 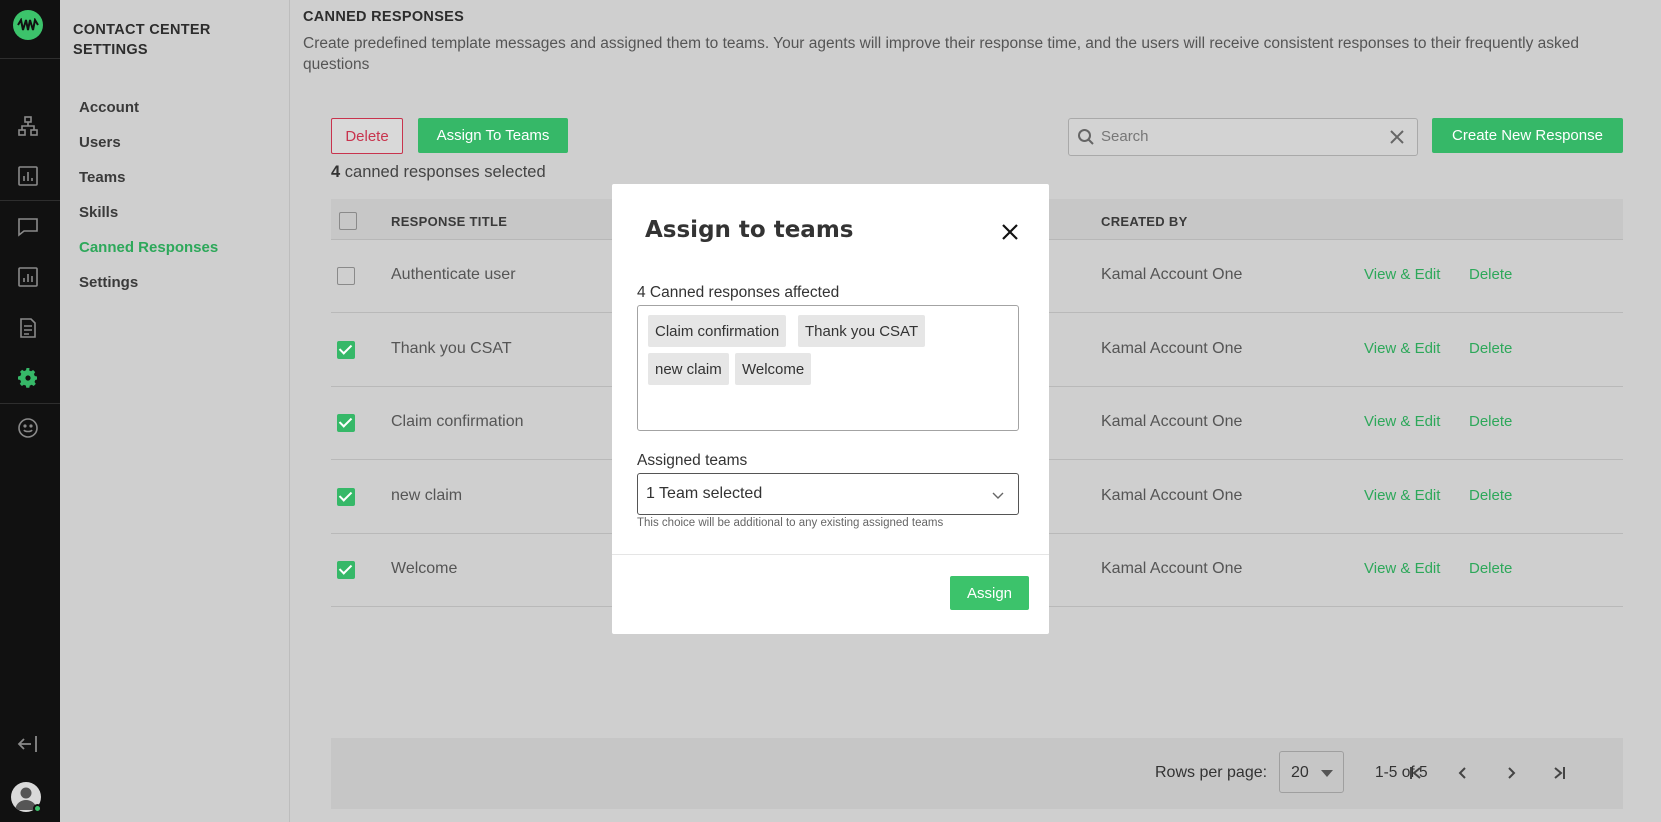 What do you see at coordinates (28, 176) in the screenshot?
I see `bar-chart-icon` at bounding box center [28, 176].